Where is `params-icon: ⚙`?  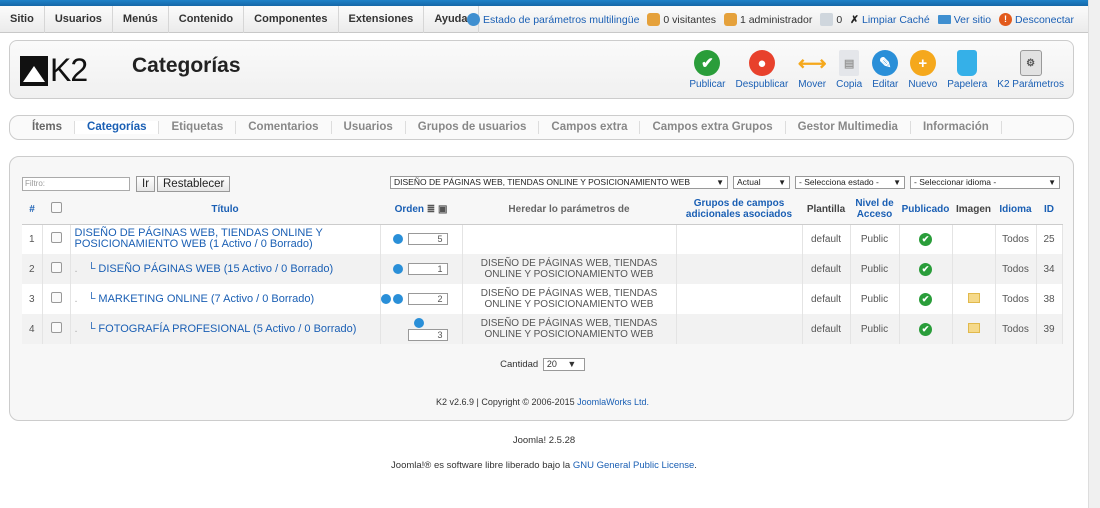
params-icon: ⚙ is located at coordinates (1030, 63).